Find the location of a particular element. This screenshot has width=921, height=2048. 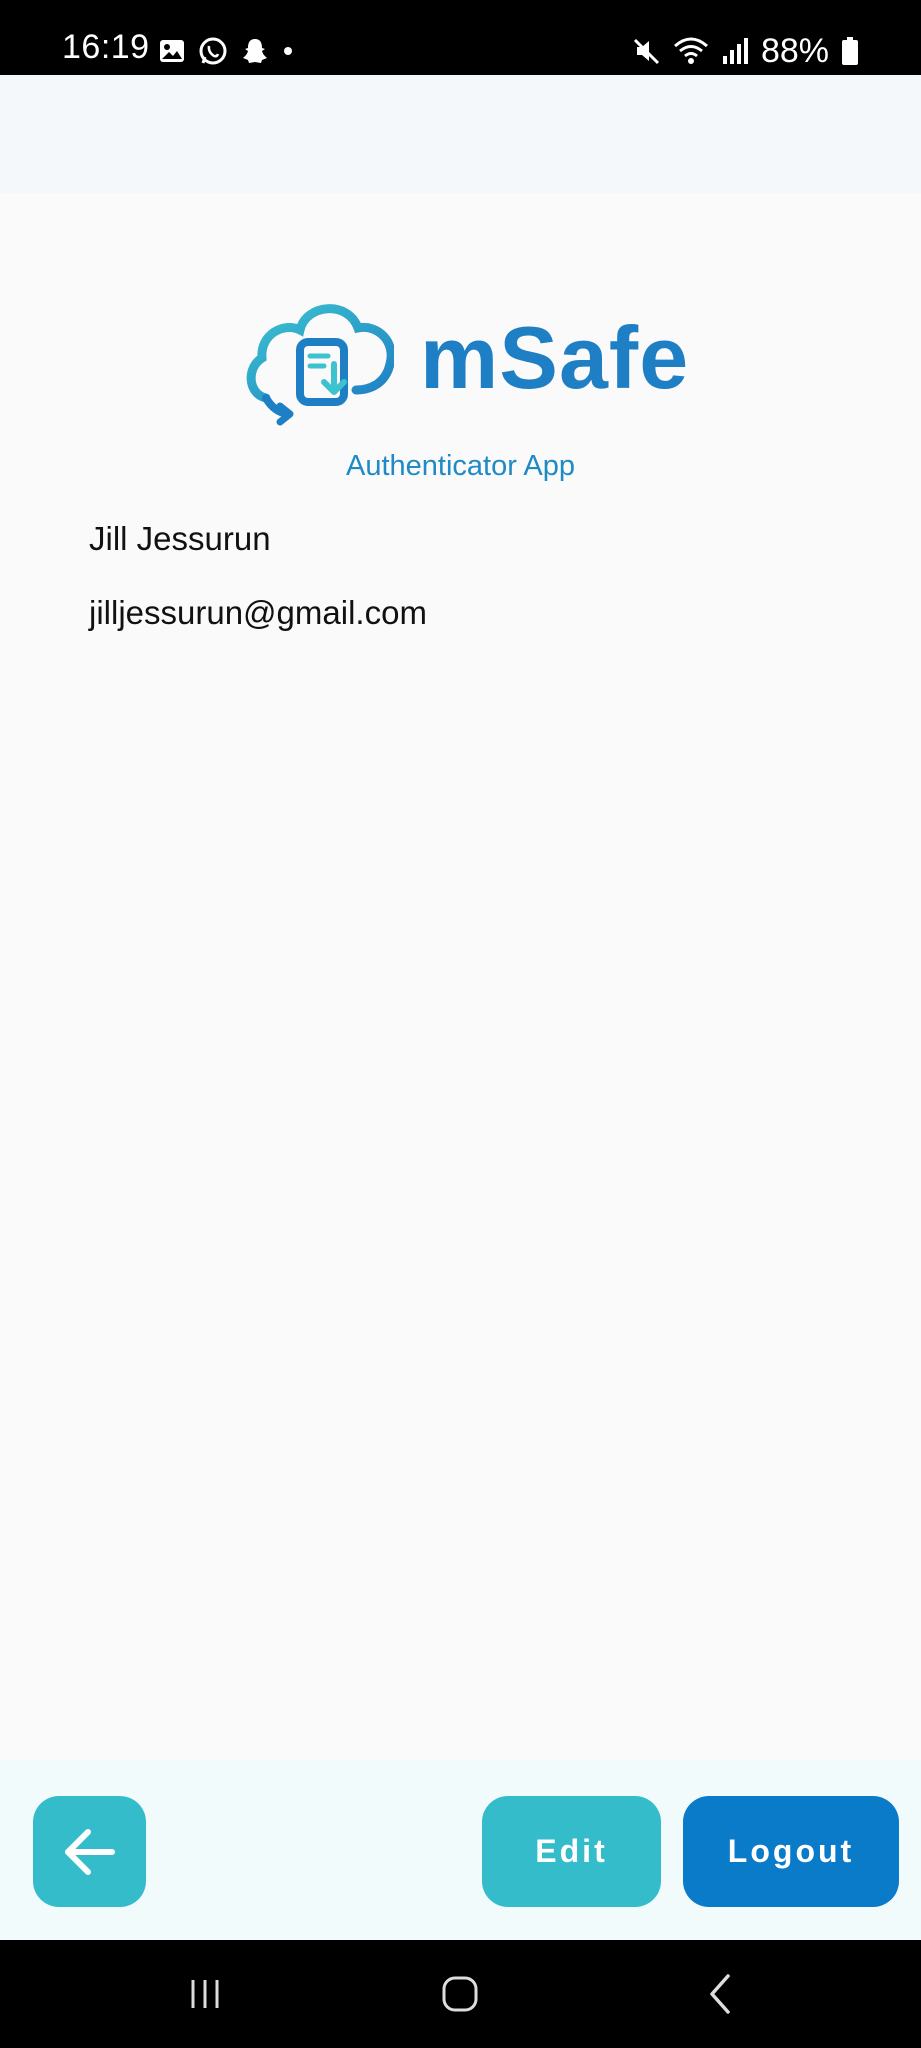

back-button is located at coordinates (89, 1851).